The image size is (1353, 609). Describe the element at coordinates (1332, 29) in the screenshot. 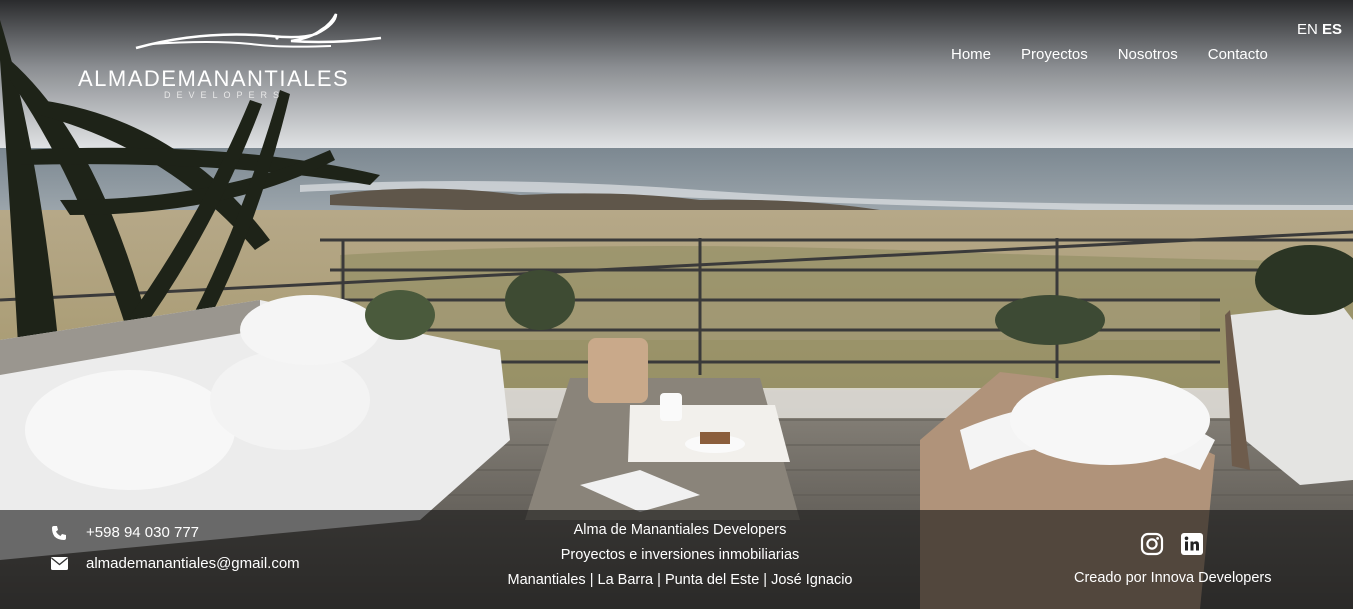

I see `lang-es-link: ES` at that location.